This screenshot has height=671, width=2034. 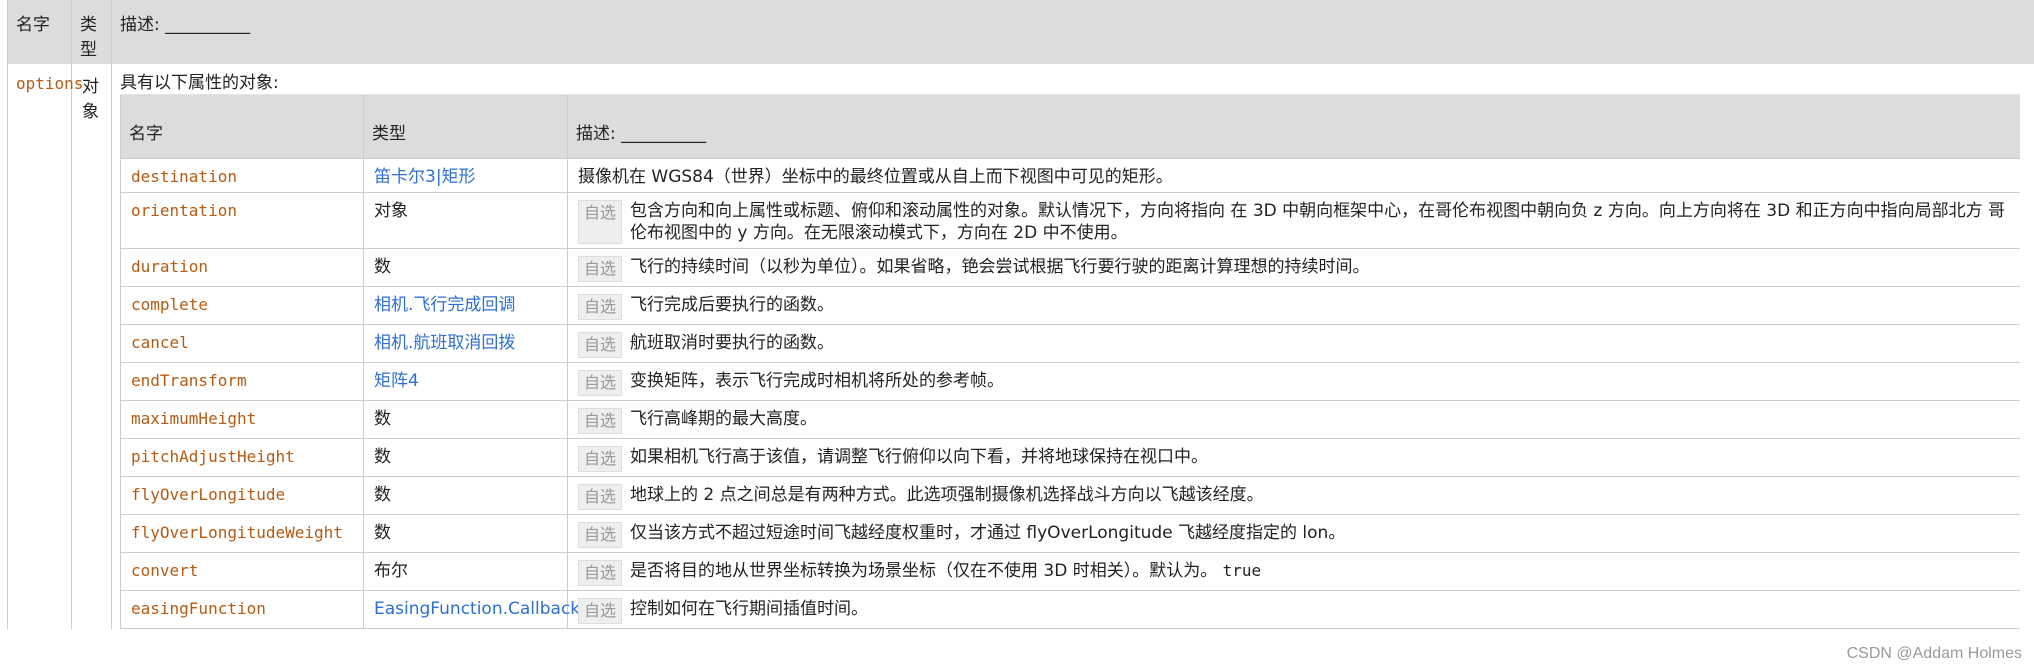 What do you see at coordinates (50, 83) in the screenshot?
I see `param-name: options` at bounding box center [50, 83].